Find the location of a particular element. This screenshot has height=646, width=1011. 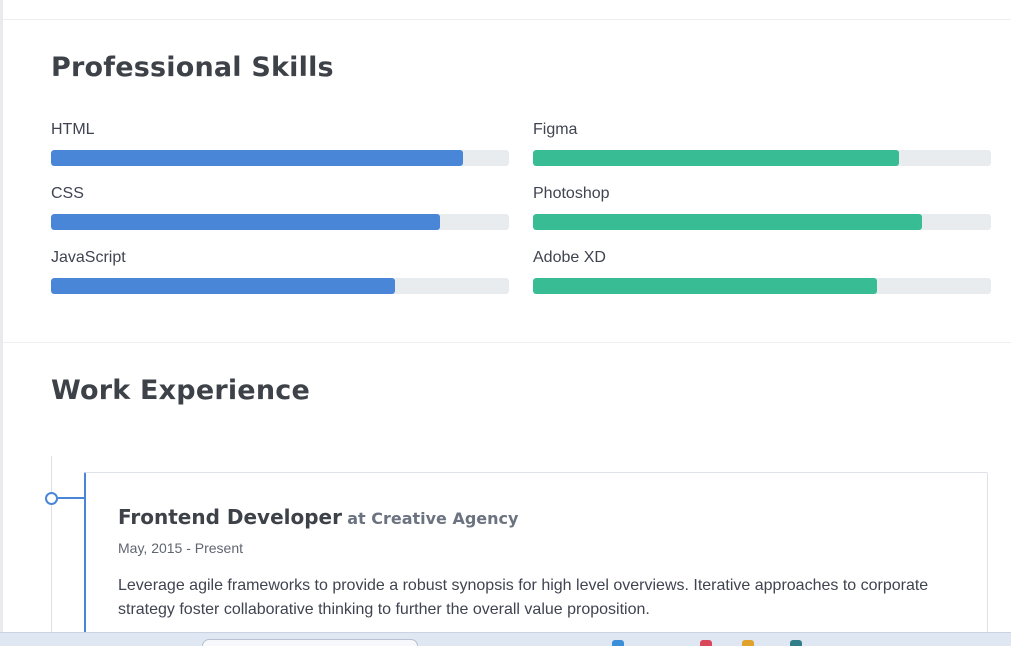

section-divider-middle is located at coordinates (507, 342).